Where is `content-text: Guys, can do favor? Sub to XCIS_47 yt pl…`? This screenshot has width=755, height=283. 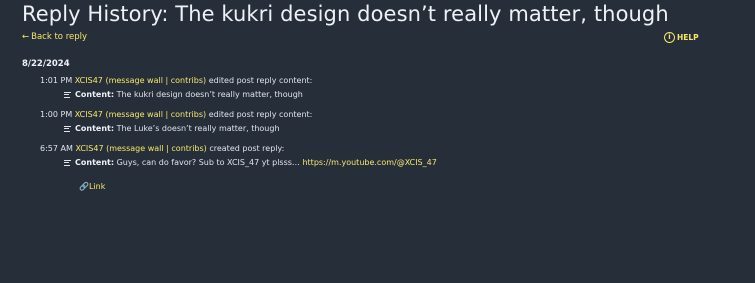 content-text: Guys, can do favor? Sub to XCIS_47 yt pl… is located at coordinates (208, 162).